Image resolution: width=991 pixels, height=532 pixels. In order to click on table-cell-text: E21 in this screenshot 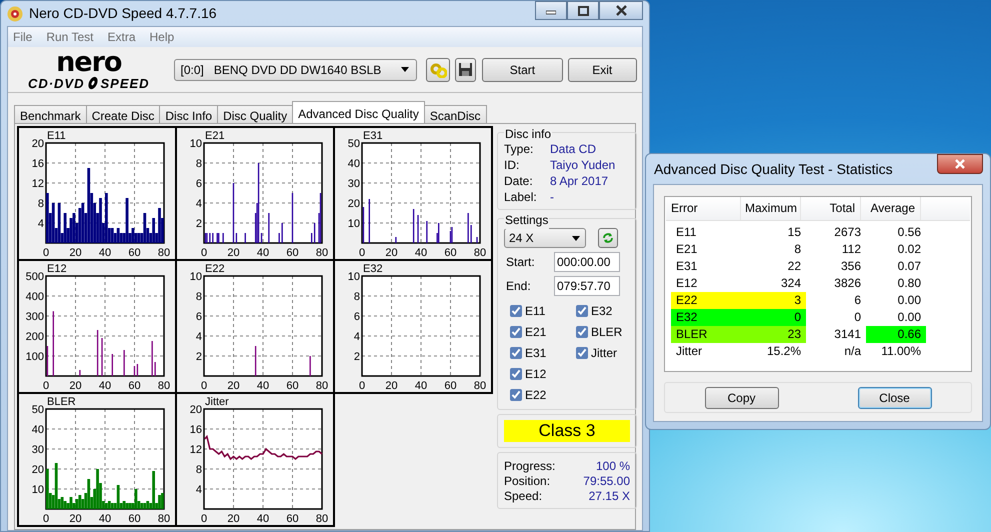, I will do `click(686, 249)`.